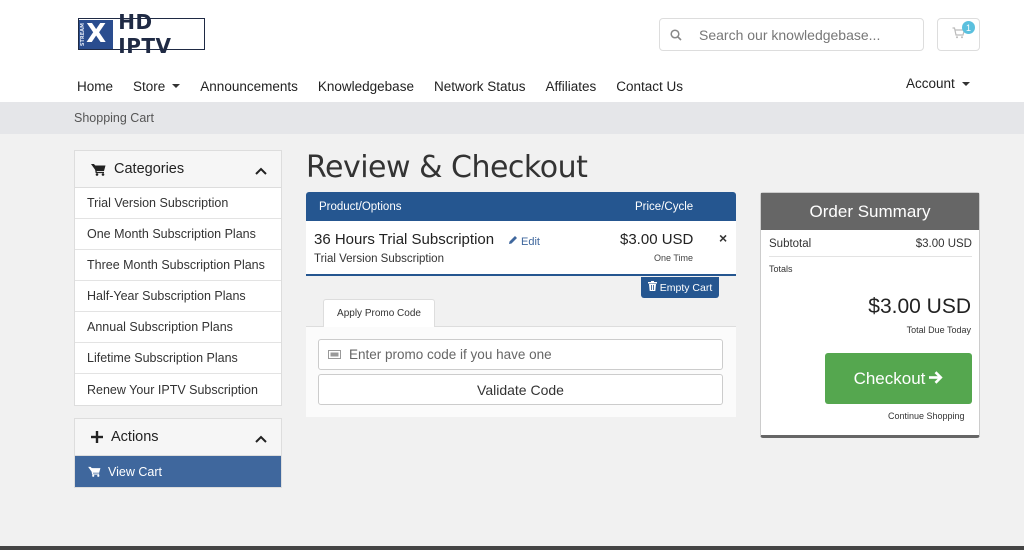  What do you see at coordinates (653, 287) in the screenshot?
I see `trash-icon` at bounding box center [653, 287].